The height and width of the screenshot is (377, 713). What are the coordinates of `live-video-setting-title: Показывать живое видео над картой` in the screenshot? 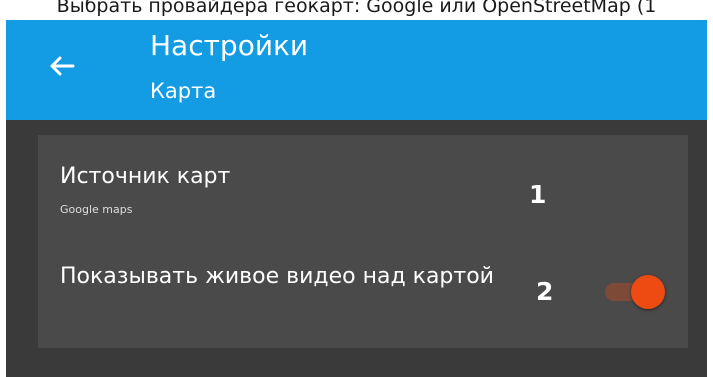 It's located at (277, 276).